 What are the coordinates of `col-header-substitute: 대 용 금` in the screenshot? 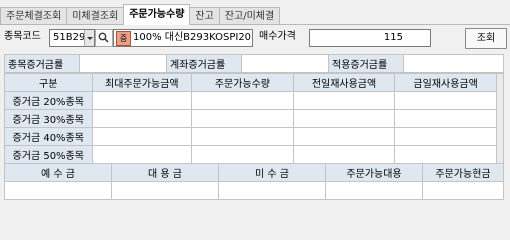 It's located at (165, 172).